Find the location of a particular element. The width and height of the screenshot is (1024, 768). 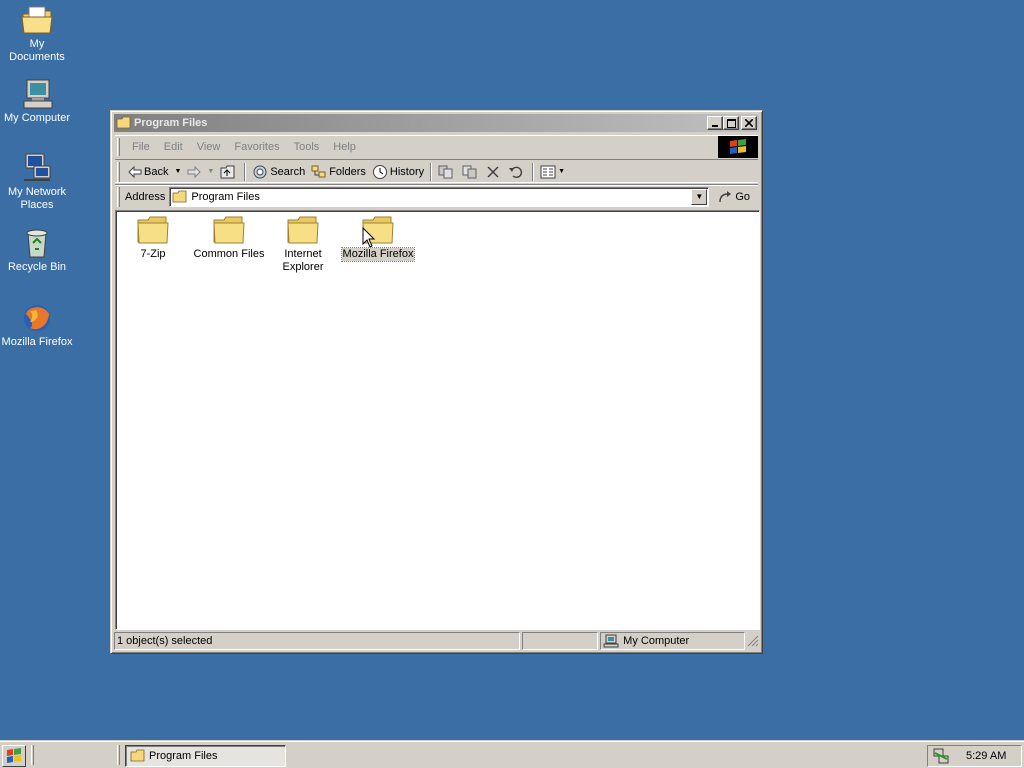

desktop-icon-recycle-bin: Recycle Bin is located at coordinates (37, 250).